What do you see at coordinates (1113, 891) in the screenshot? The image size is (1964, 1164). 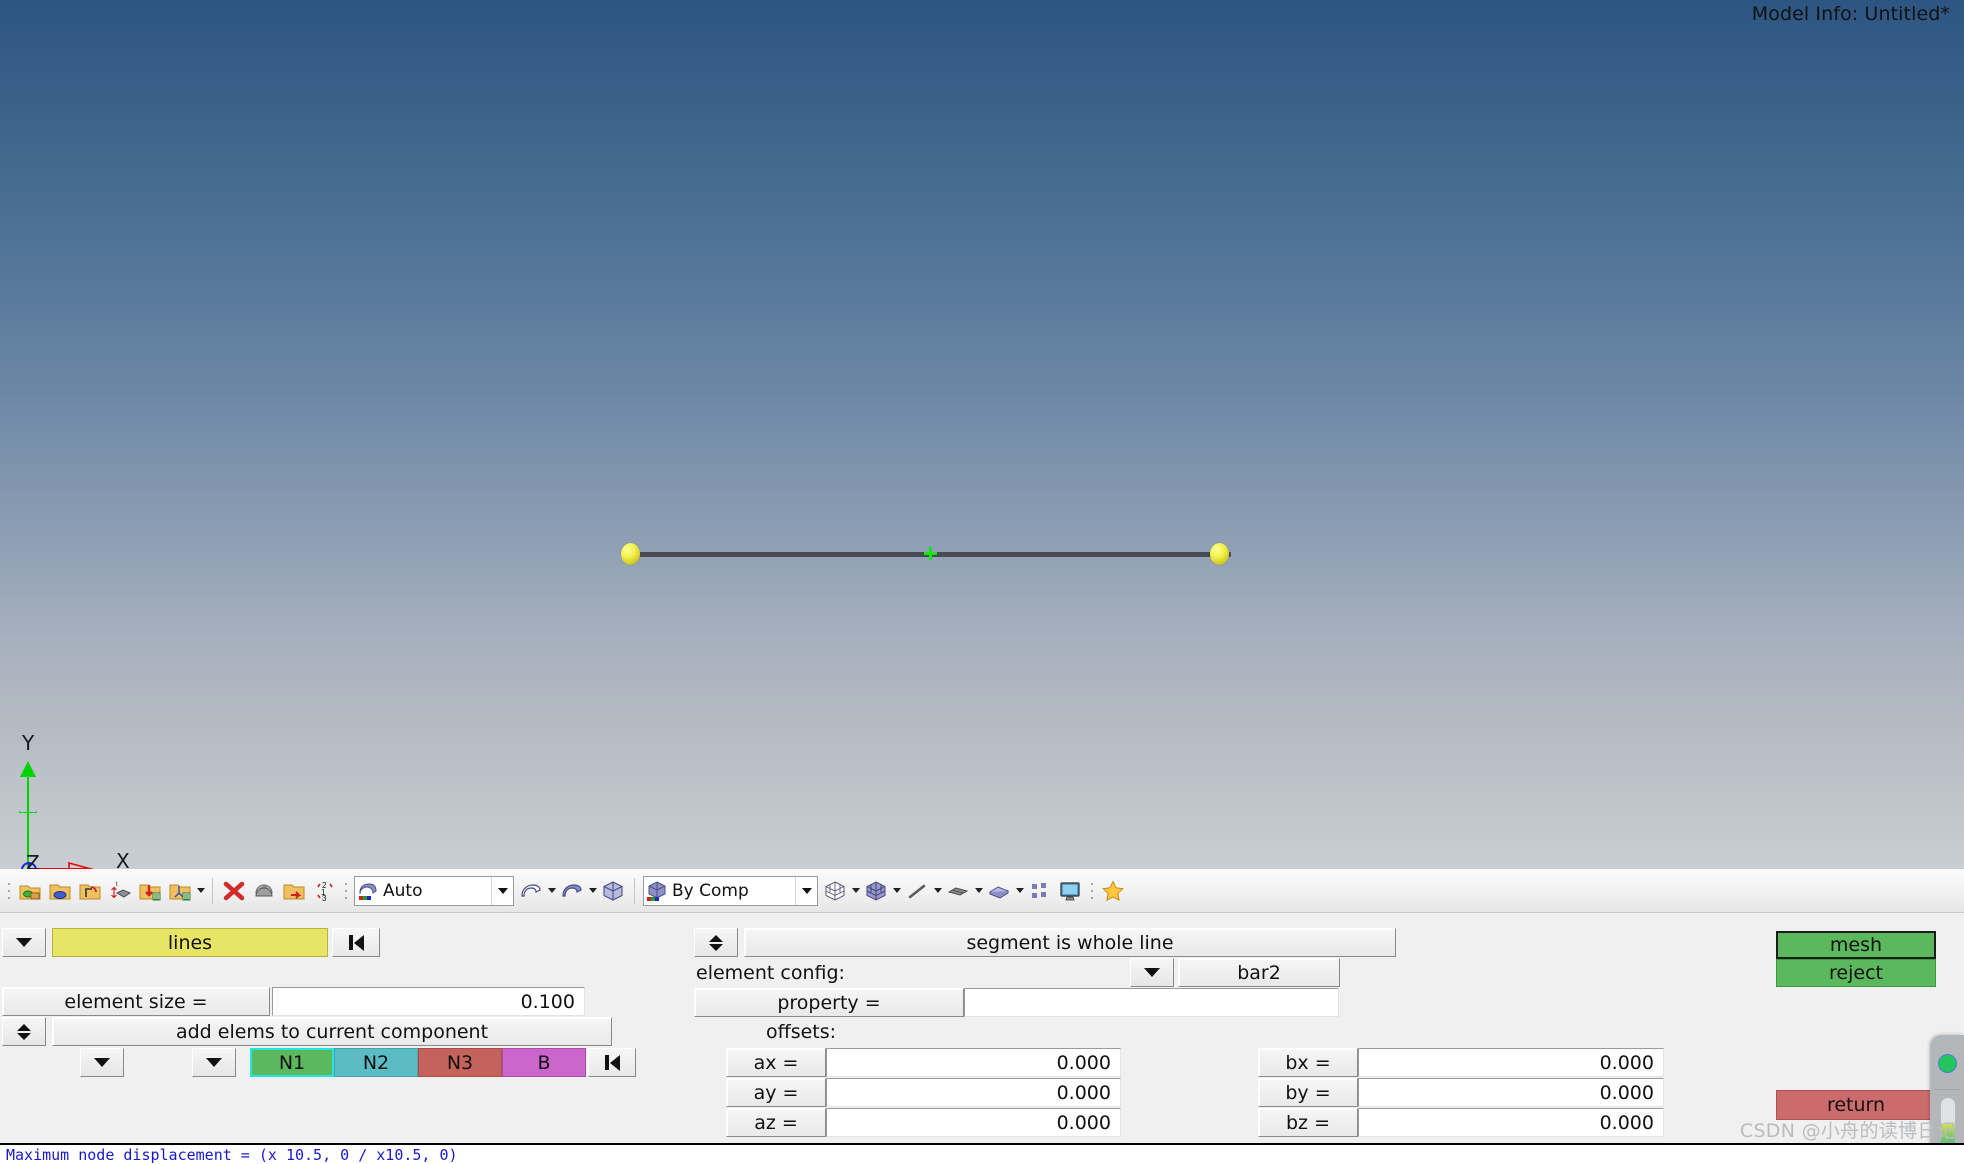 I see `star-icon` at bounding box center [1113, 891].